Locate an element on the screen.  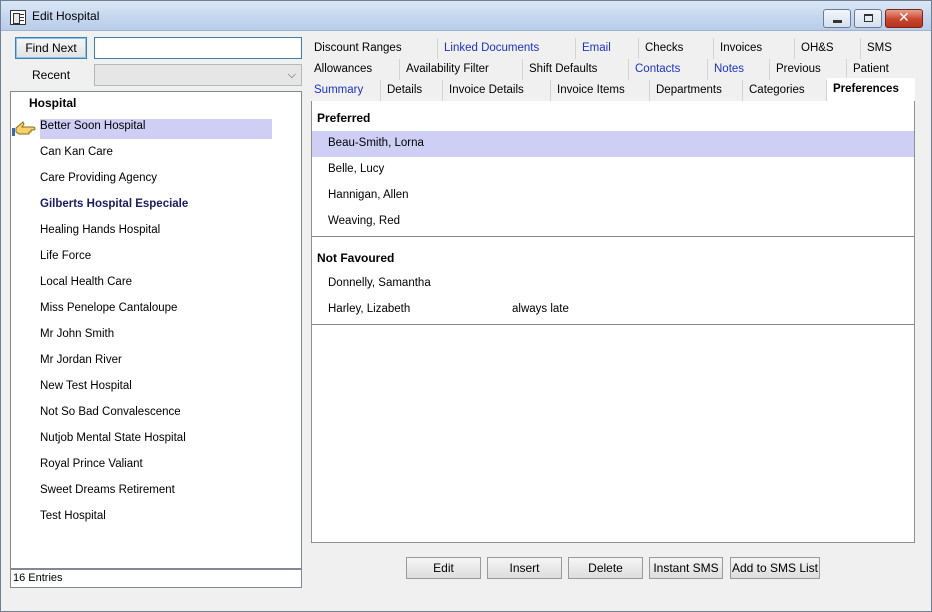
preferred-name: Belle, Lucy is located at coordinates (356, 169).